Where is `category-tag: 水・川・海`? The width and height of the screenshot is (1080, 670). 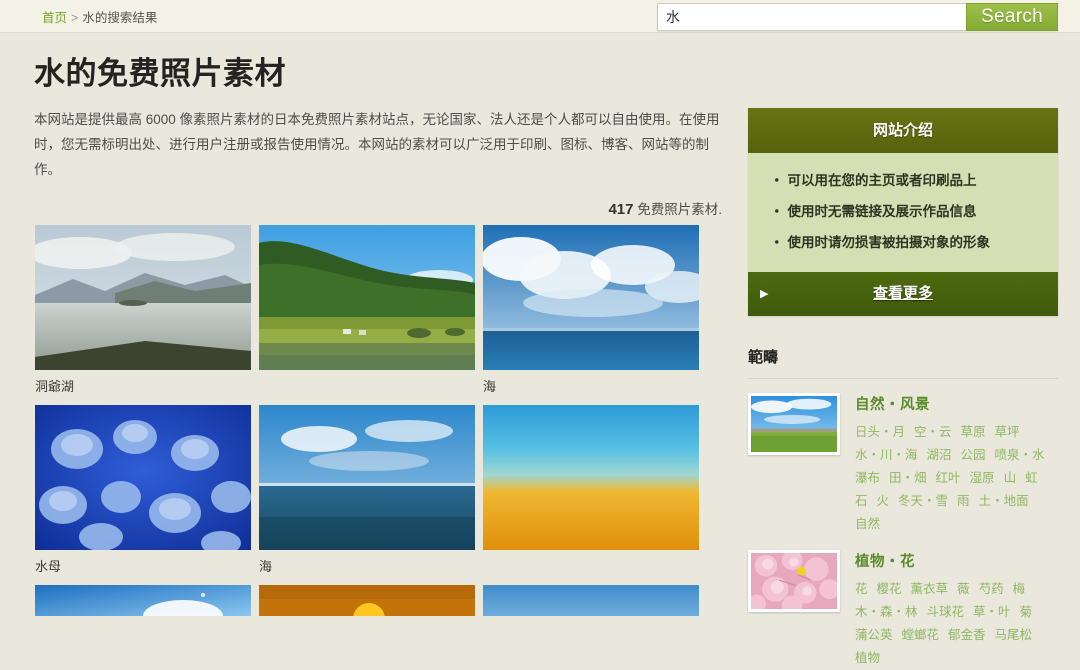 category-tag: 水・川・海 is located at coordinates (886, 455).